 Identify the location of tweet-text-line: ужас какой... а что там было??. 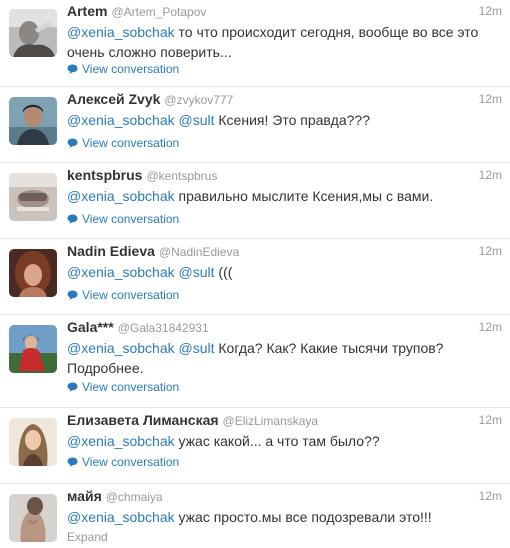
(277, 441).